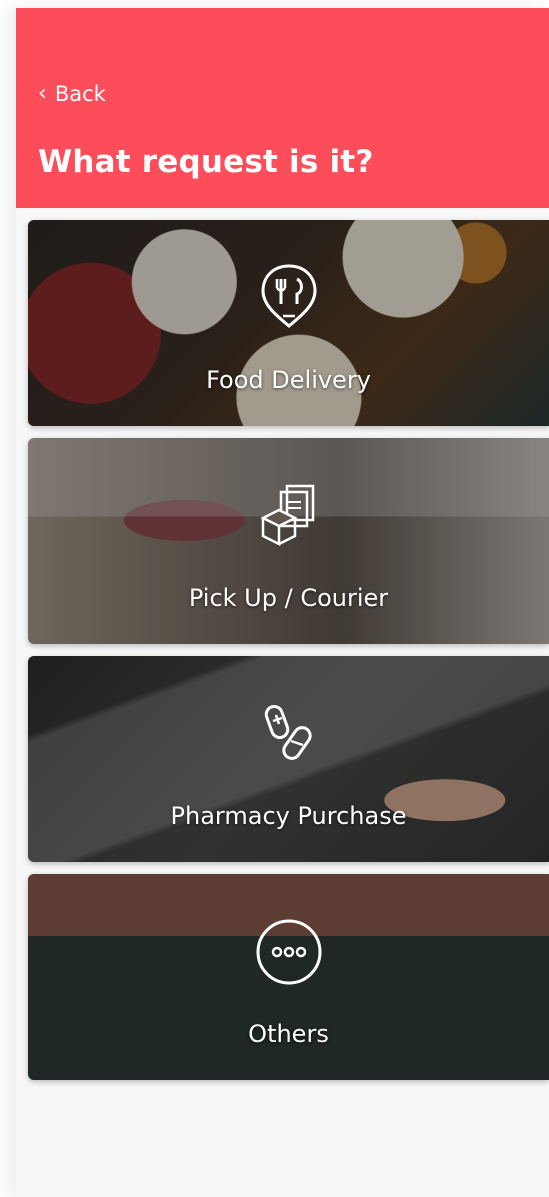 The height and width of the screenshot is (1197, 549). I want to click on card-label-pharmacy-purchase: Pharmacy Purchase, so click(288, 816).